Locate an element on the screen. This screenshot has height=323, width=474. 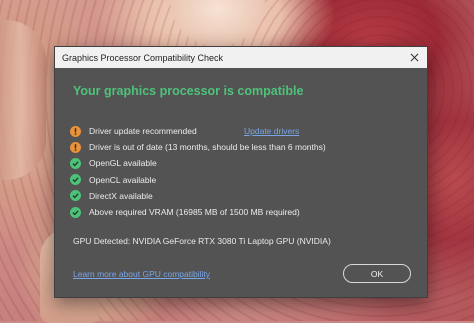
check-text: OpenCL available is located at coordinates (123, 179).